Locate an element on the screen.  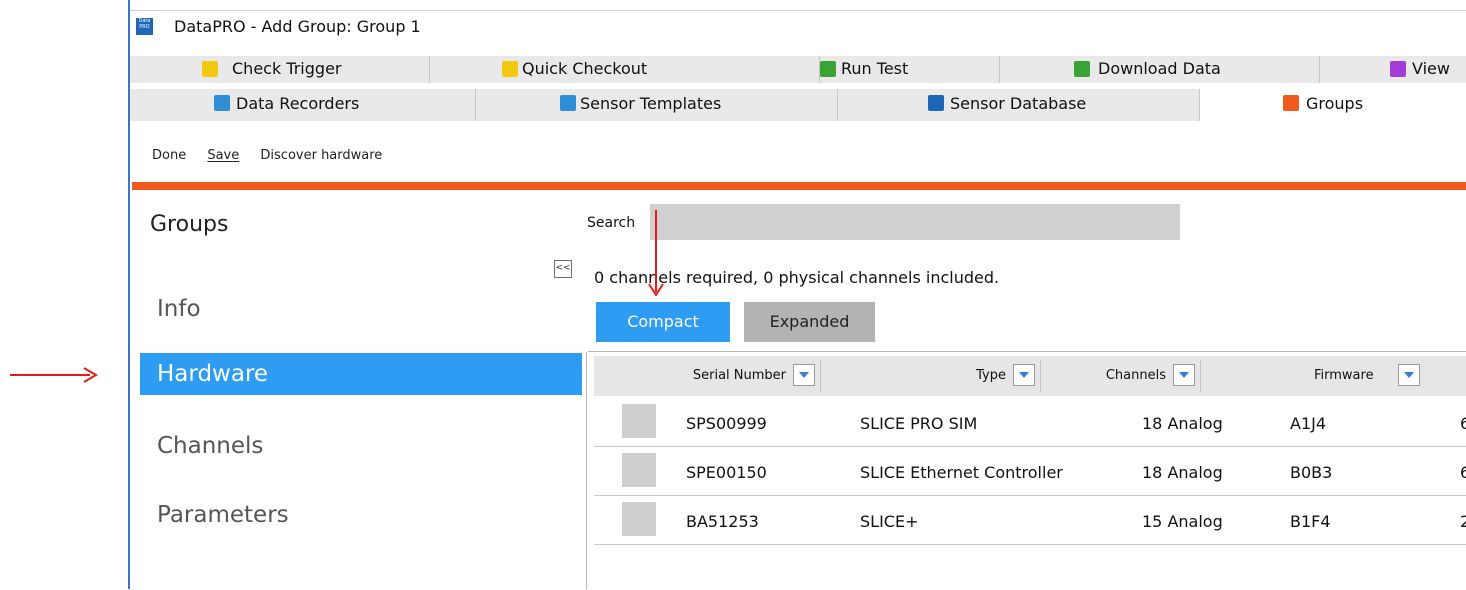
accent-divider is located at coordinates (799, 186).